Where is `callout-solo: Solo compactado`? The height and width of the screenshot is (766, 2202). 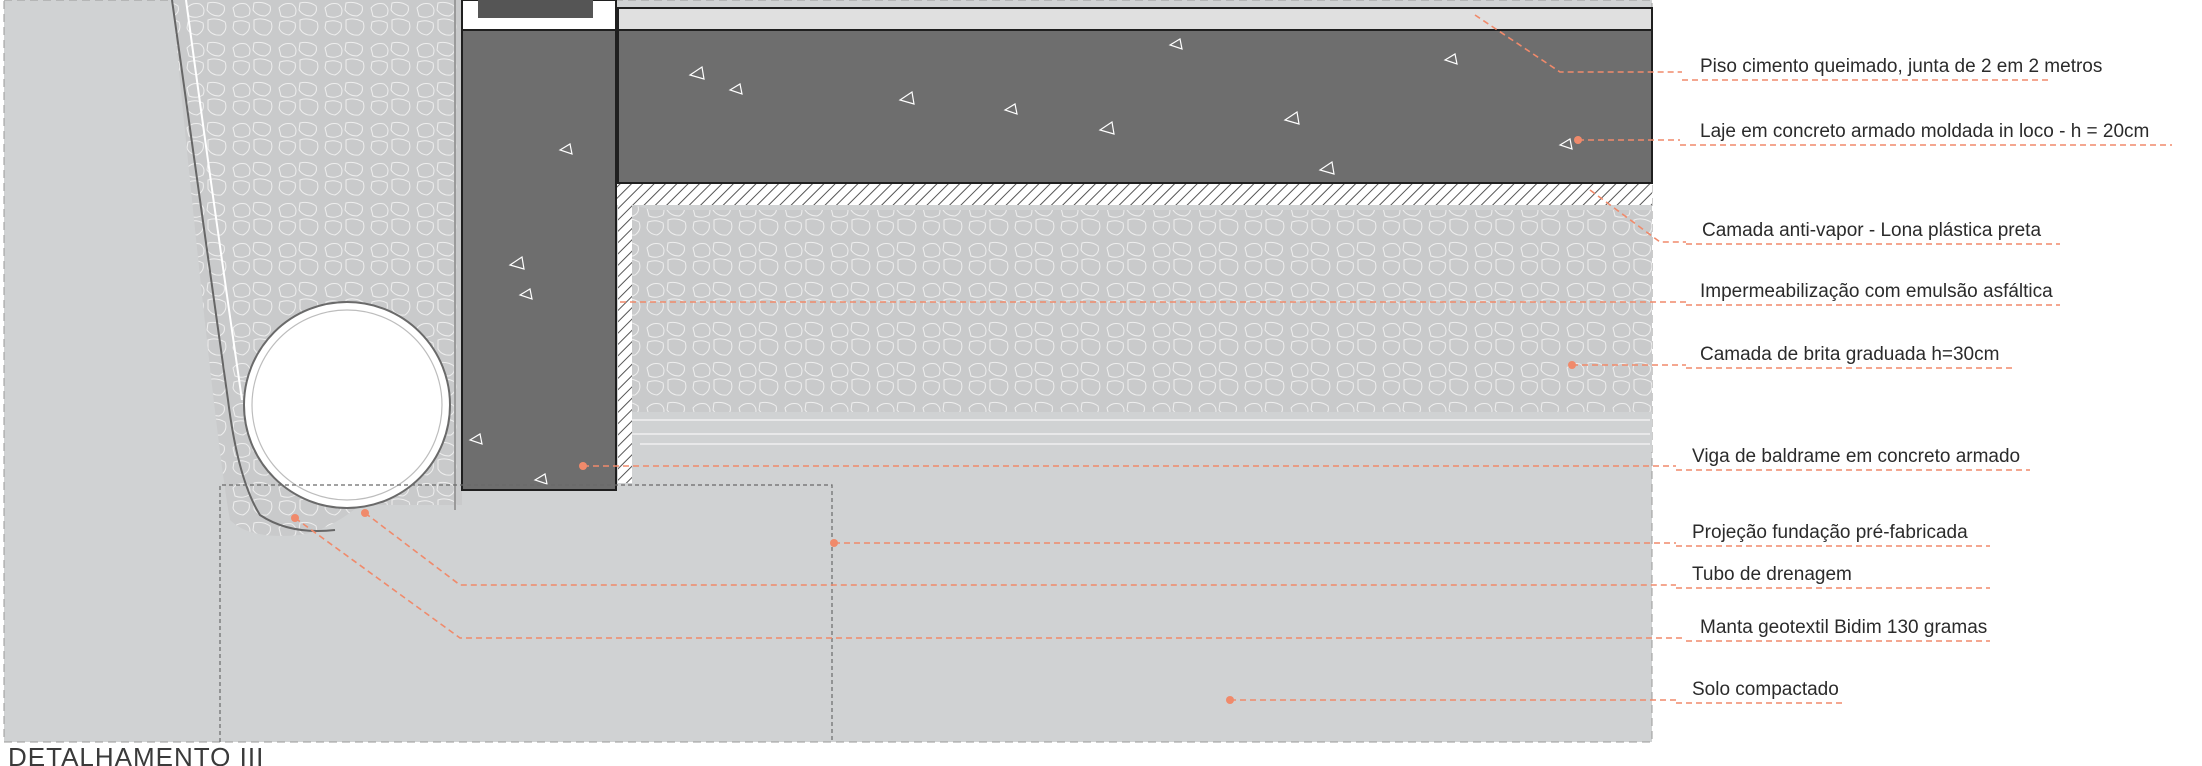
callout-solo: Solo compactado is located at coordinates (1760, 691).